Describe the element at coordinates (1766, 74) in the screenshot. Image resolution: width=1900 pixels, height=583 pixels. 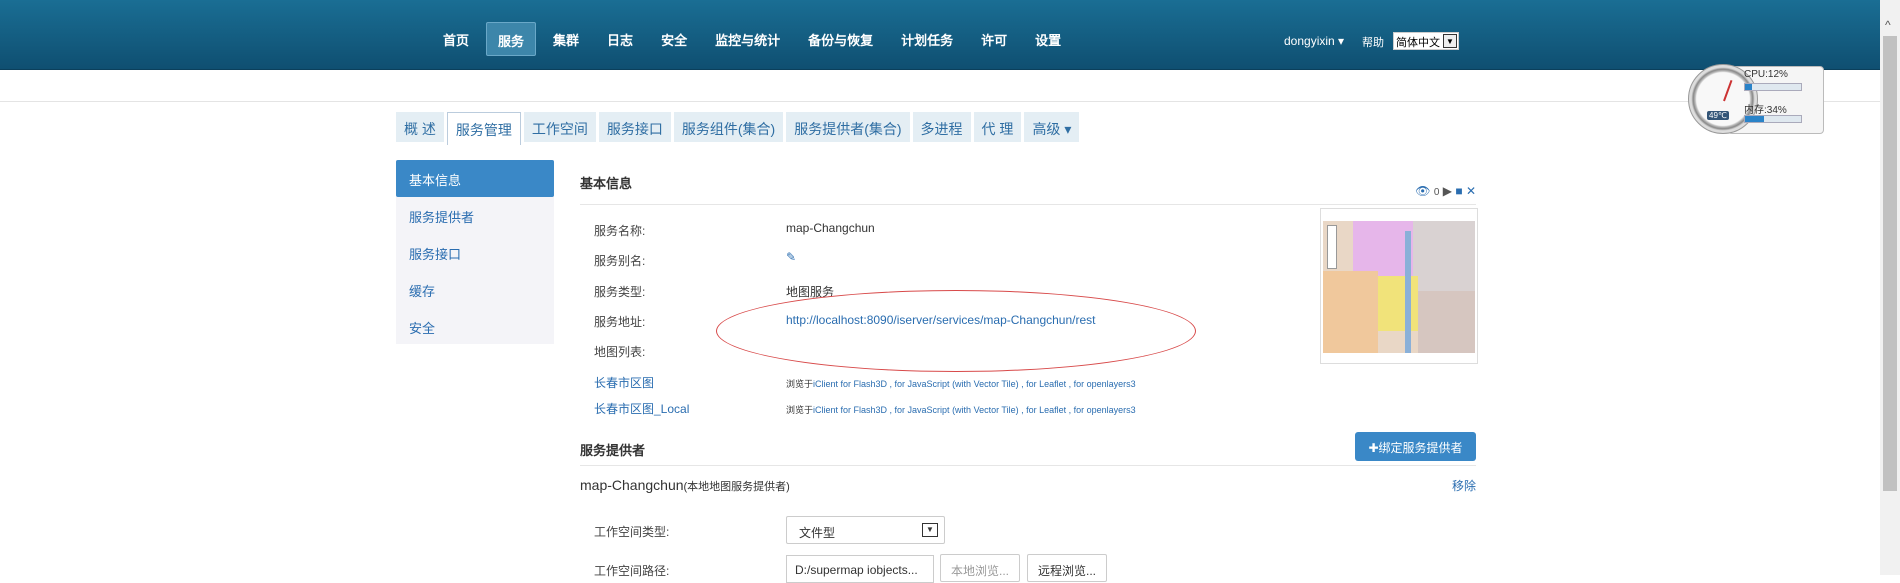
I see `cpu-label: CPU:12%` at that location.